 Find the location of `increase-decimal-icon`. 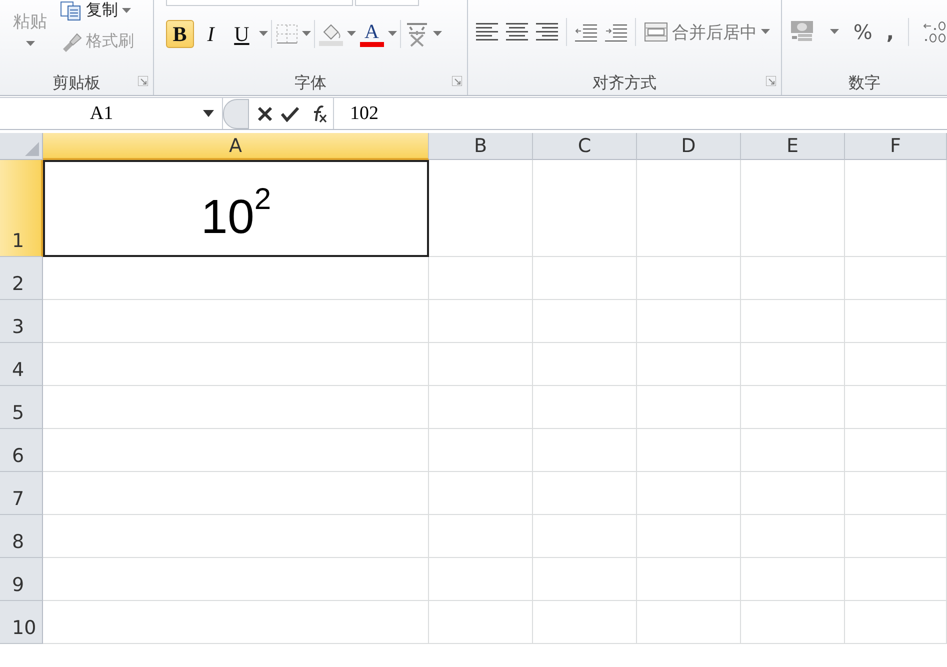

increase-decimal-icon is located at coordinates (935, 32).